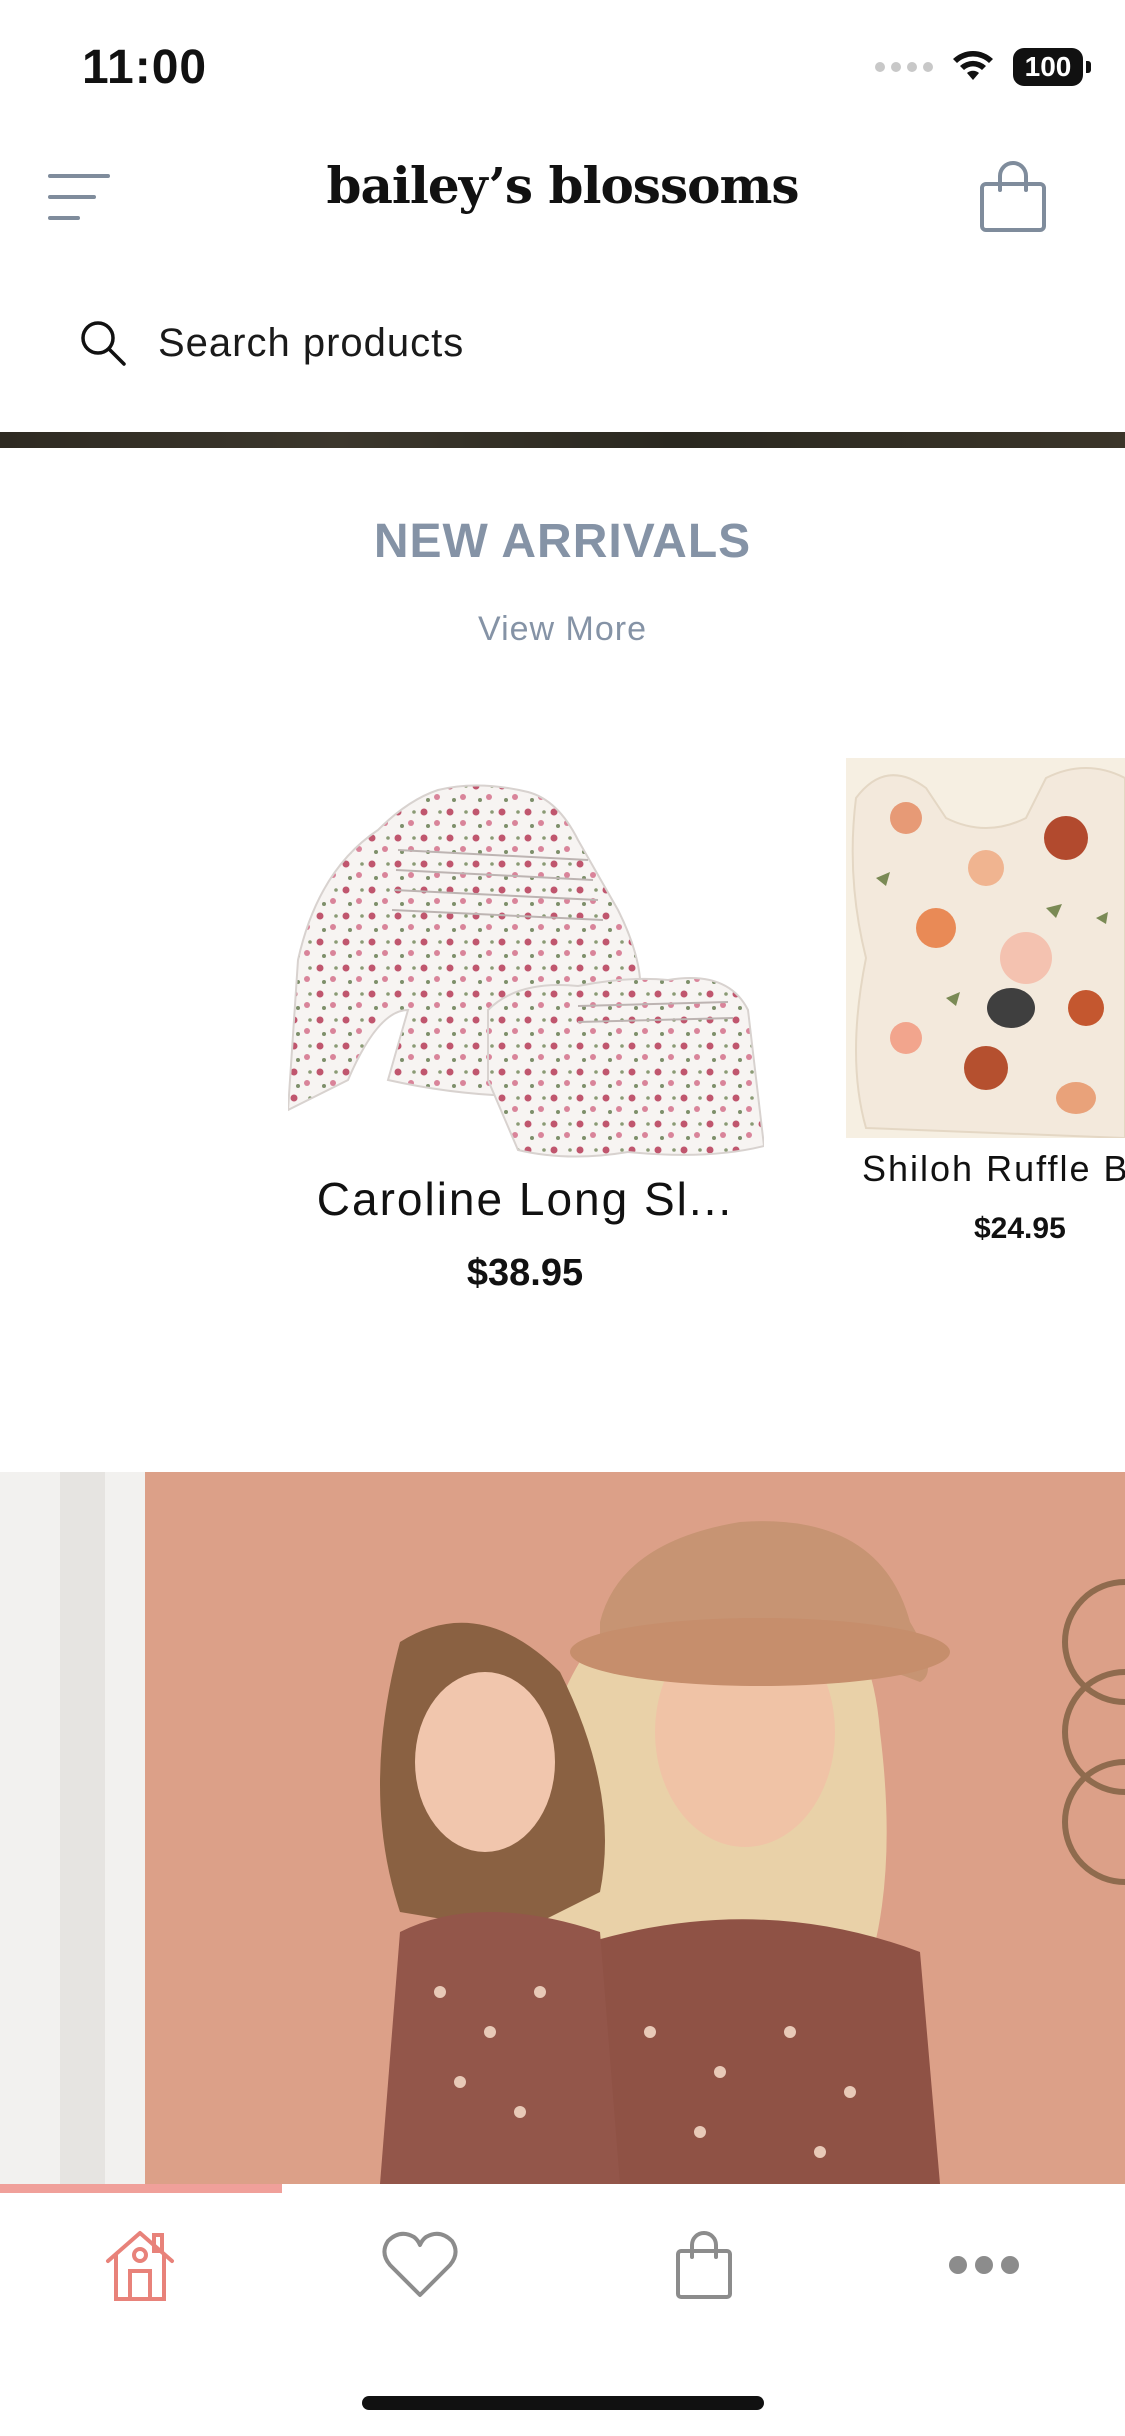 This screenshot has height=2436, width=1125. I want to click on tab-cart, so click(704, 2265).